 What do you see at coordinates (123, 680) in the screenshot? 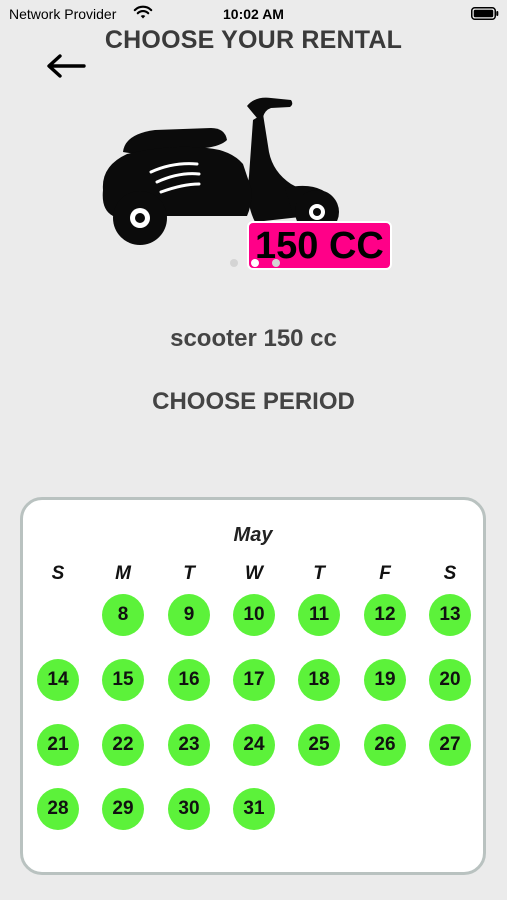
I see `calendar-day: 15` at bounding box center [123, 680].